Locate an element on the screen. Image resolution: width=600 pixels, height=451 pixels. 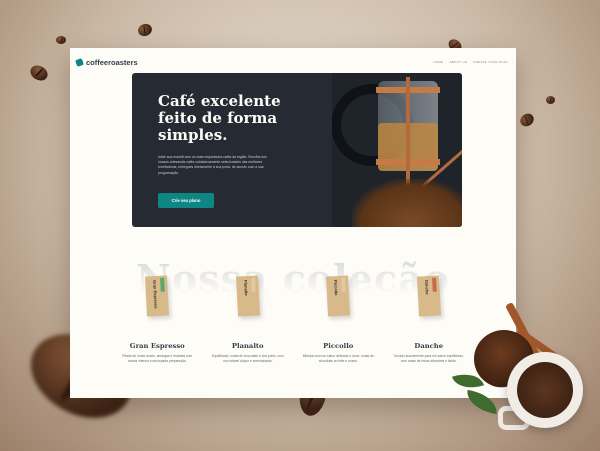
product-name: Piccollo is located at coordinates (338, 346).